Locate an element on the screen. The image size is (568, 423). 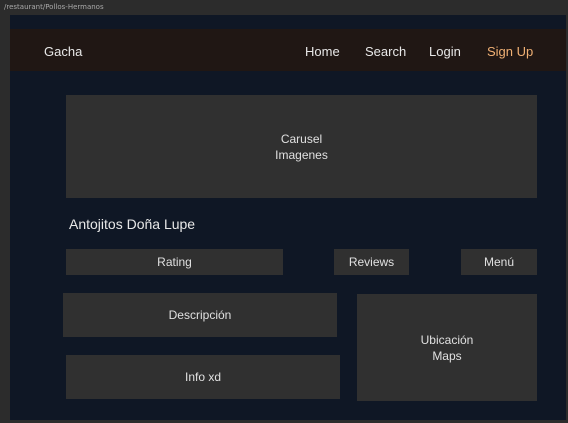
nav-home-link: Home is located at coordinates (322, 51).